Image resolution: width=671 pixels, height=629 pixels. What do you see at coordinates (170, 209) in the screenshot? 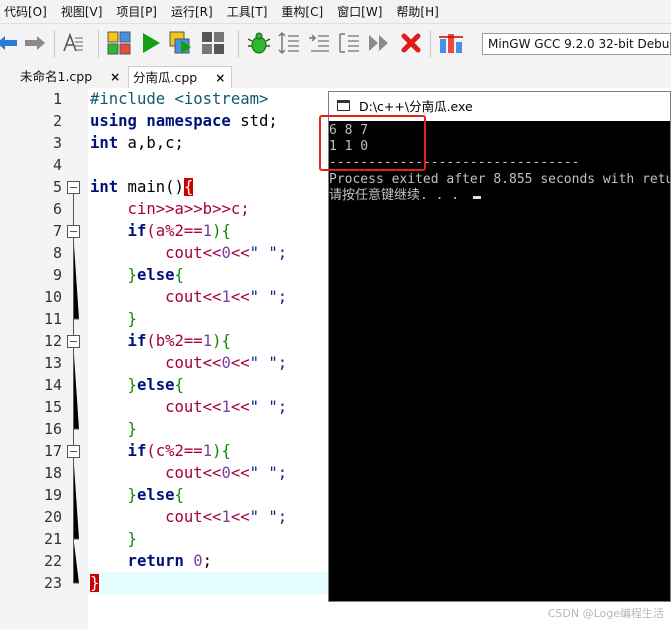
I see `code-line-6: cin>>a>>b>>c;` at bounding box center [170, 209].